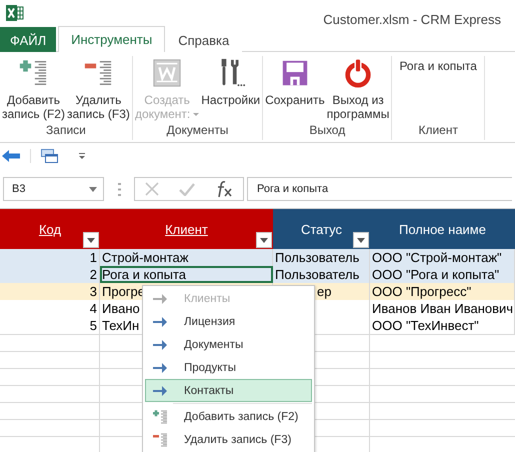 Image resolution: width=515 pixels, height=452 pixels. Describe the element at coordinates (442, 229) in the screenshot. I see `column-header: Полное наиме` at that location.